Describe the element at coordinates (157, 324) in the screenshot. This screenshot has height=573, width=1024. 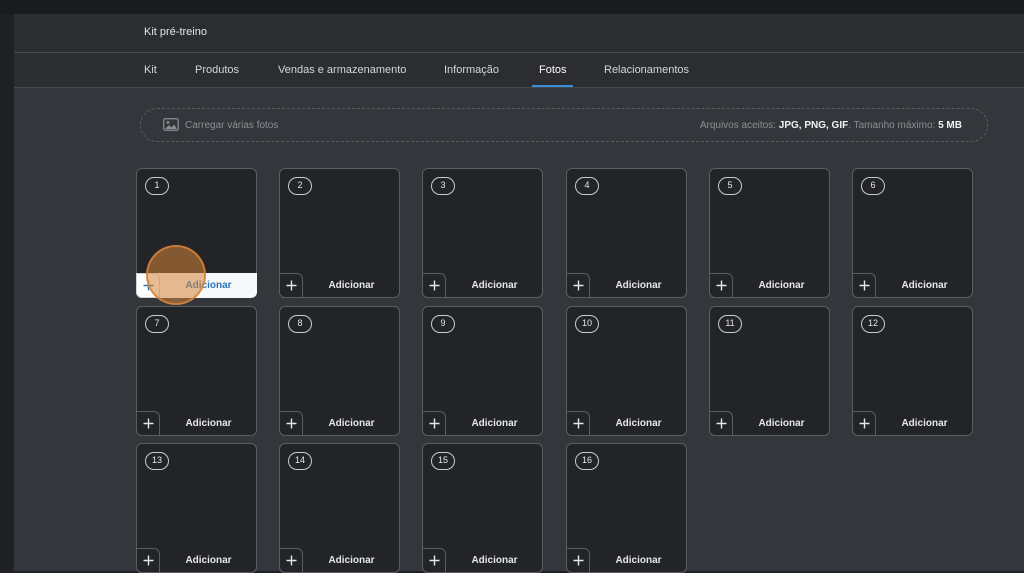
I see `slot-number-badge: 7` at that location.